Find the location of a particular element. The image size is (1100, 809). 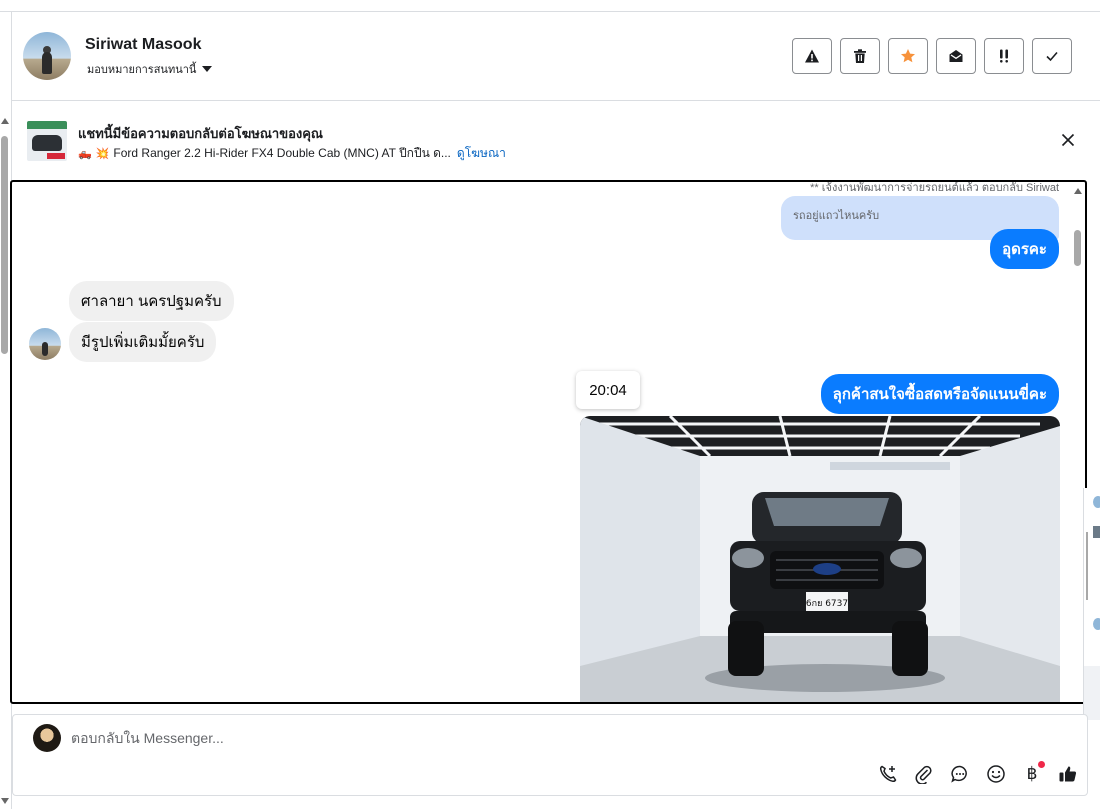

mark-unread-button is located at coordinates (956, 56).